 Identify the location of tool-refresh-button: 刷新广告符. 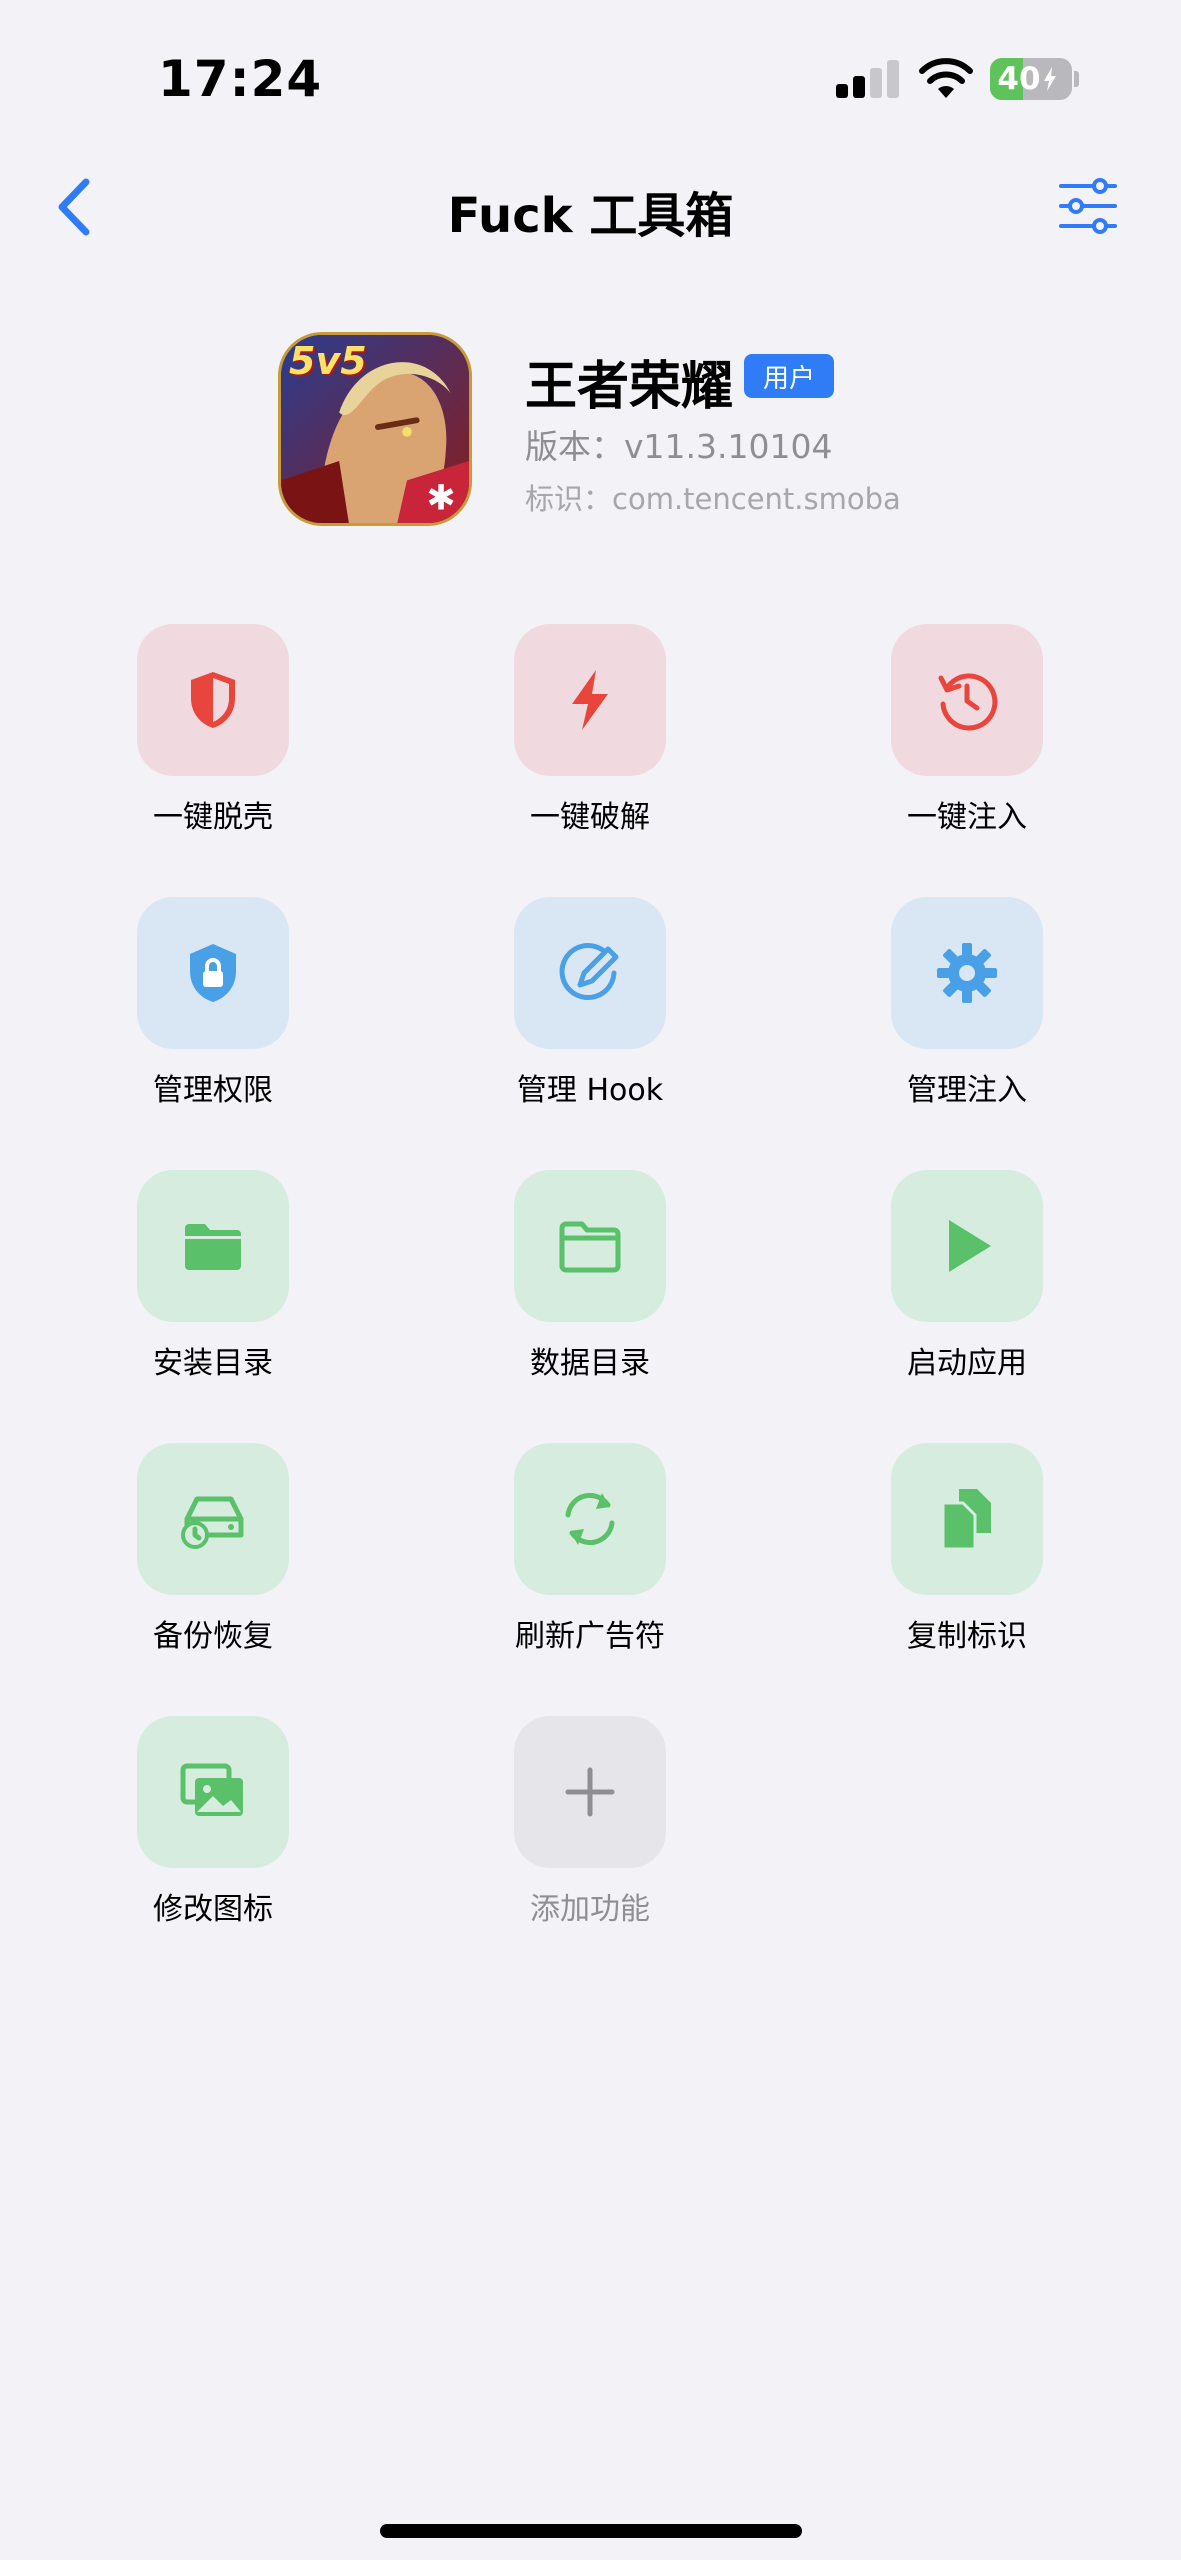
(590, 1553).